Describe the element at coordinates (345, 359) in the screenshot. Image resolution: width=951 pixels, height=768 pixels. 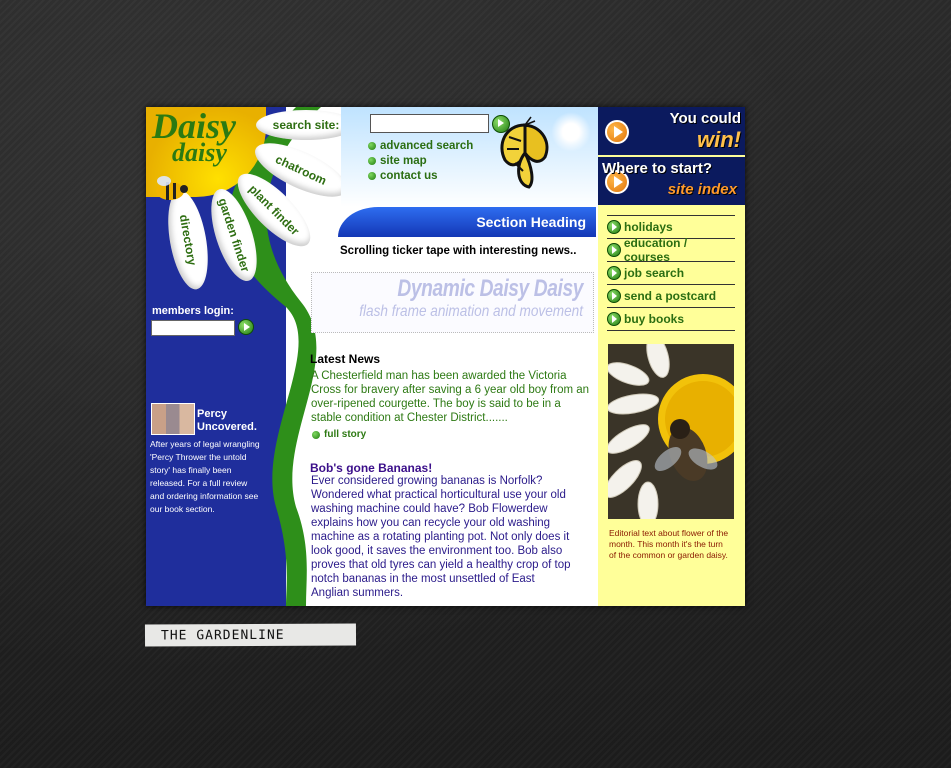
I see `latest-news-heading: Latest News` at that location.